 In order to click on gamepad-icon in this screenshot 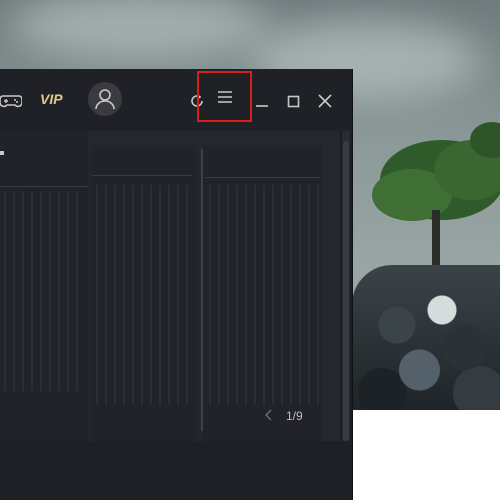, I will do `click(11, 101)`.